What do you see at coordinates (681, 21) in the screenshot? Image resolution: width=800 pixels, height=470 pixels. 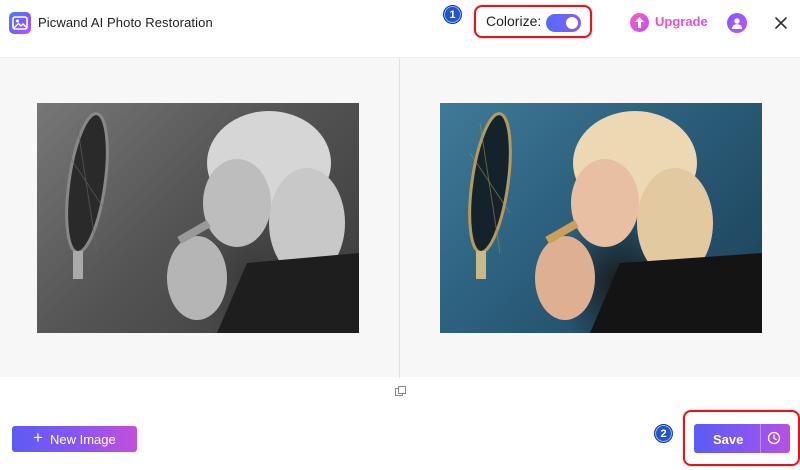 I see `upgrade-link: Upgrade` at bounding box center [681, 21].